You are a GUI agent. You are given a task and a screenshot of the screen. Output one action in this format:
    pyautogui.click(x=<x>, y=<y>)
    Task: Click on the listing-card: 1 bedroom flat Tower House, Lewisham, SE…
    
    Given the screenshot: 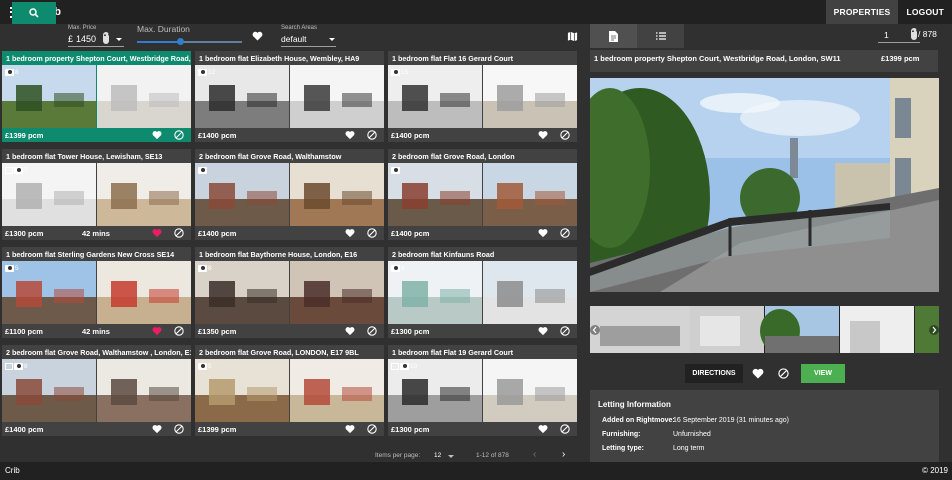 What is the action you would take?
    pyautogui.click(x=96, y=194)
    